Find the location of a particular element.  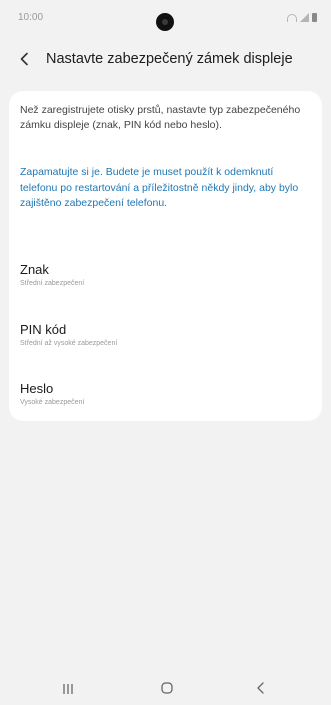

signal-icon is located at coordinates (304, 17).